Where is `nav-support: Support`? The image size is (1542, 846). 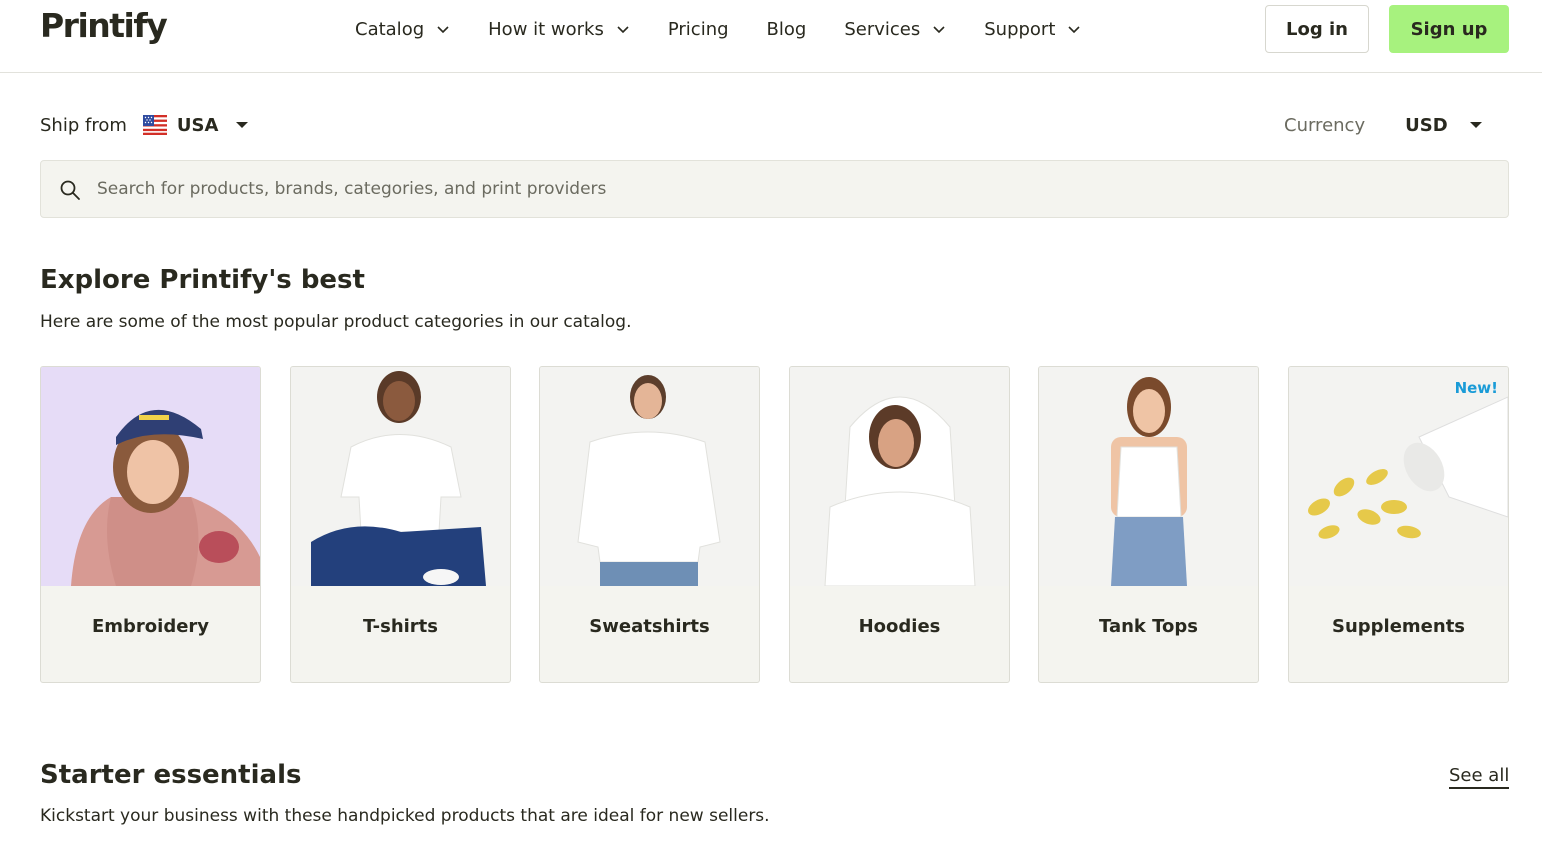 nav-support: Support is located at coordinates (1032, 29).